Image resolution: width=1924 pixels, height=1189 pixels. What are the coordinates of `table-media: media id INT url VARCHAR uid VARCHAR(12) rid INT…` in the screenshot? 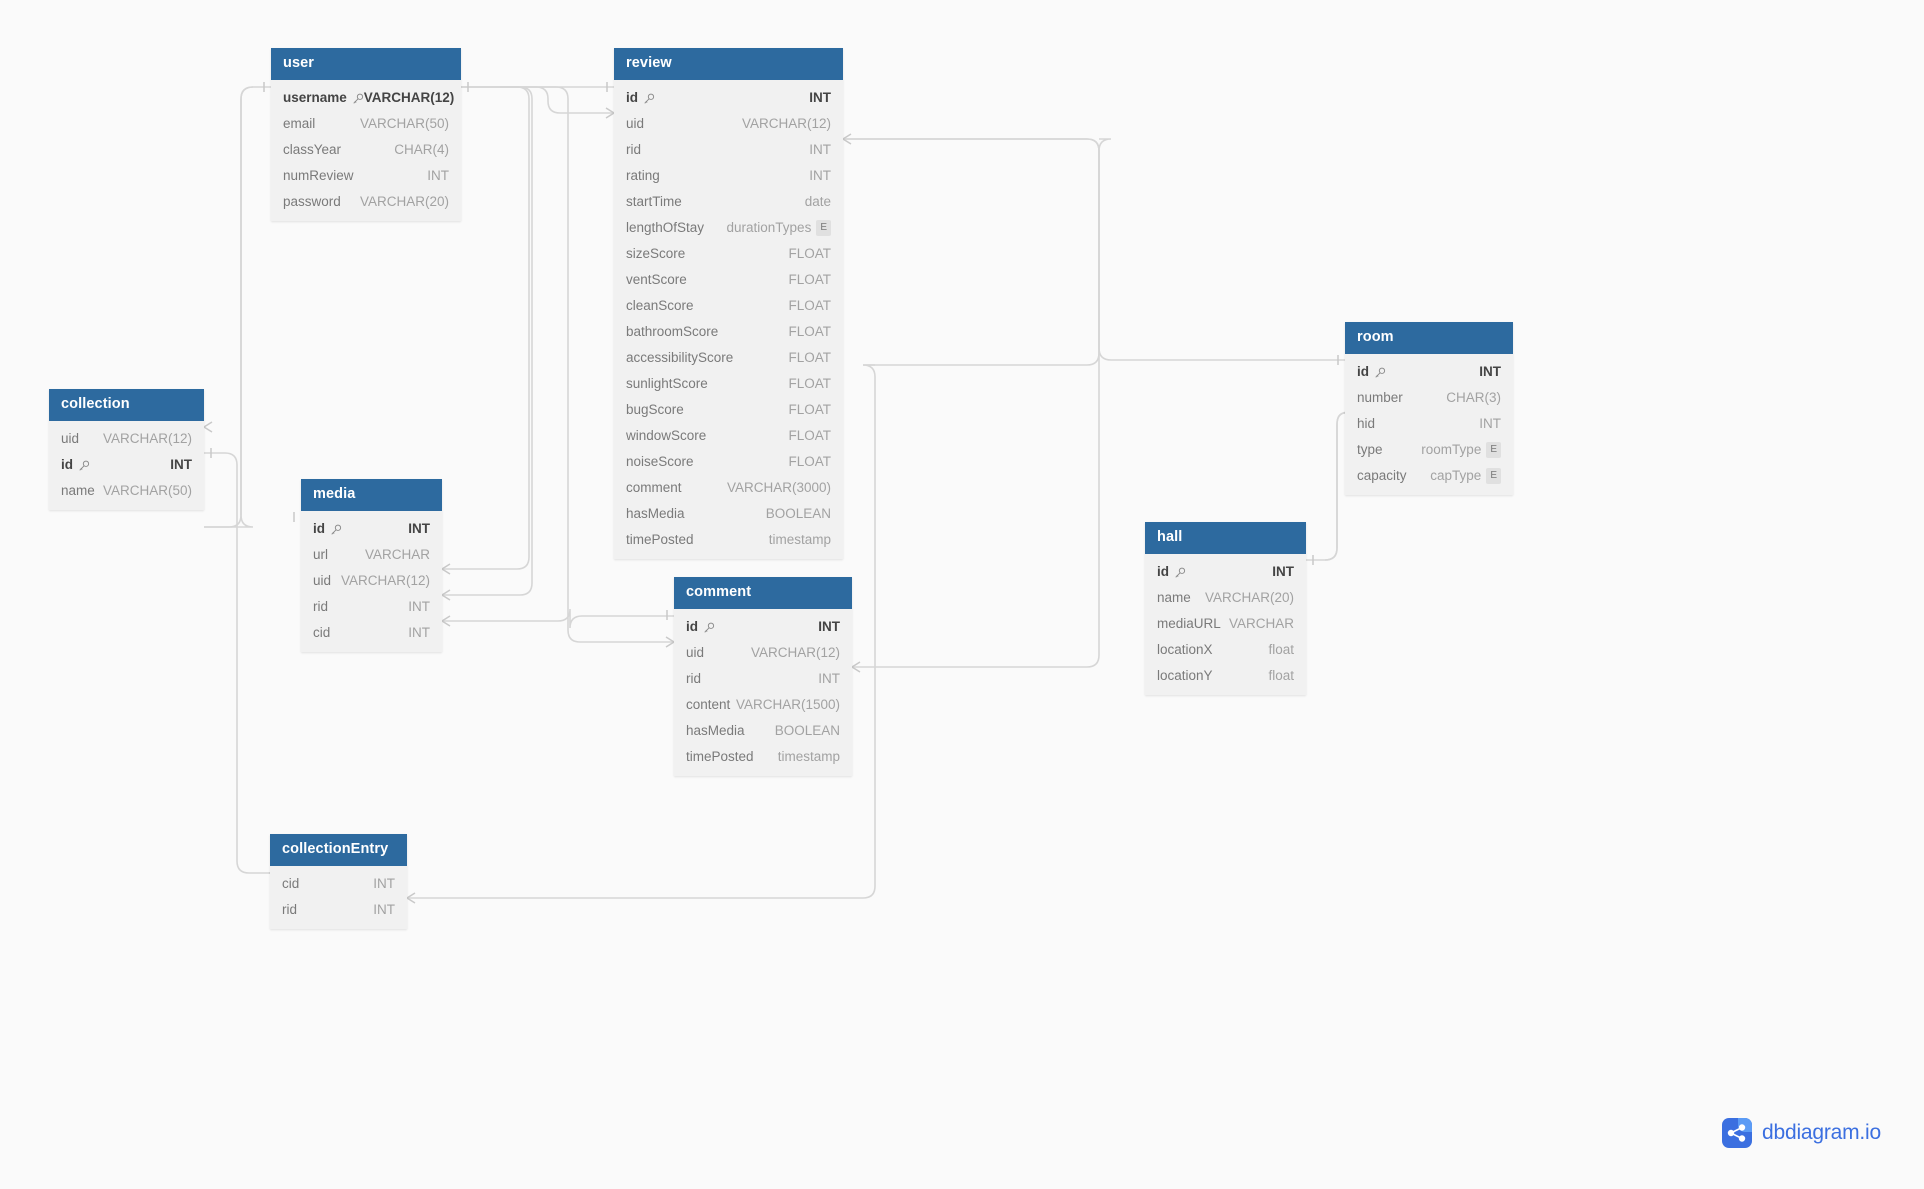 It's located at (371, 565).